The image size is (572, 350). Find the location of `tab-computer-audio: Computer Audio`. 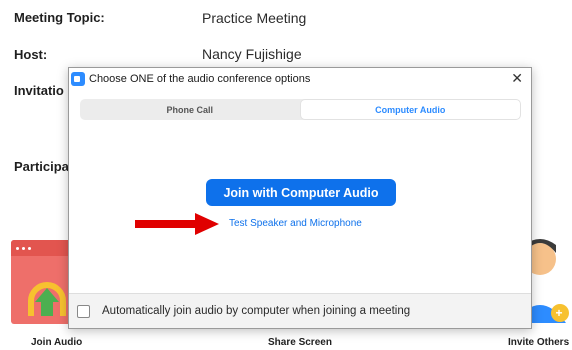

tab-computer-audio: Computer Audio is located at coordinates (410, 109).